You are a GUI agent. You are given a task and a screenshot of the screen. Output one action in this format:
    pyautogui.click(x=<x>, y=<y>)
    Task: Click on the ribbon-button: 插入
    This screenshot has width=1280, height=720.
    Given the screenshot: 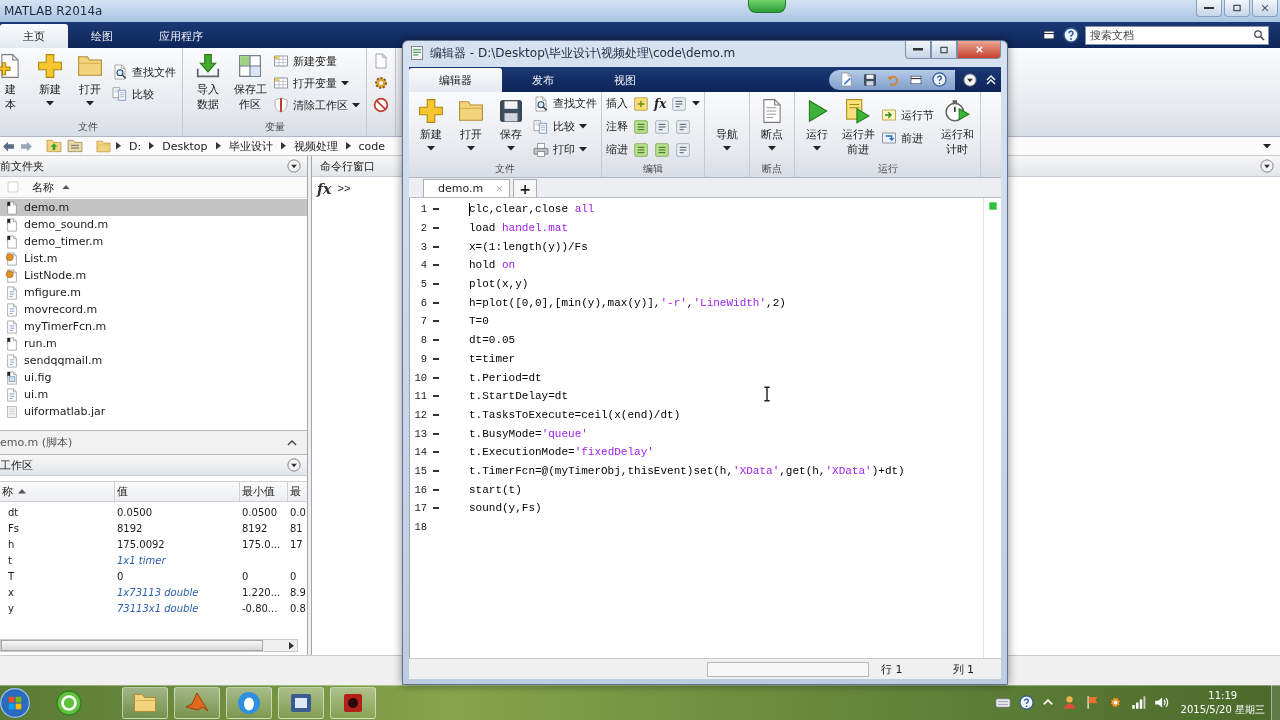 What is the action you would take?
    pyautogui.click(x=617, y=103)
    